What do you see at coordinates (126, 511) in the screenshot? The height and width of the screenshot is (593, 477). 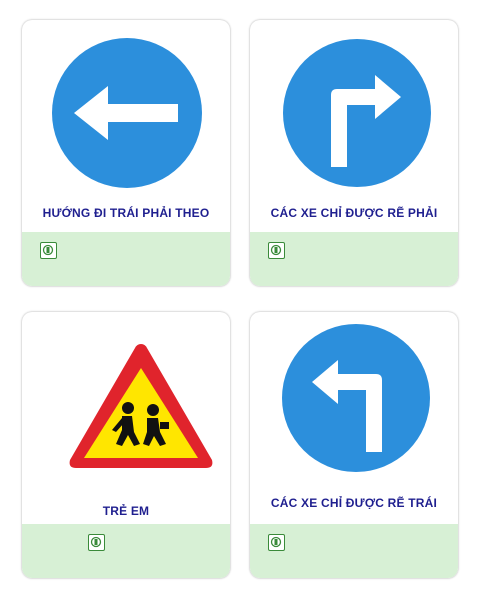 I see `sign-caption: TRẺ EM` at bounding box center [126, 511].